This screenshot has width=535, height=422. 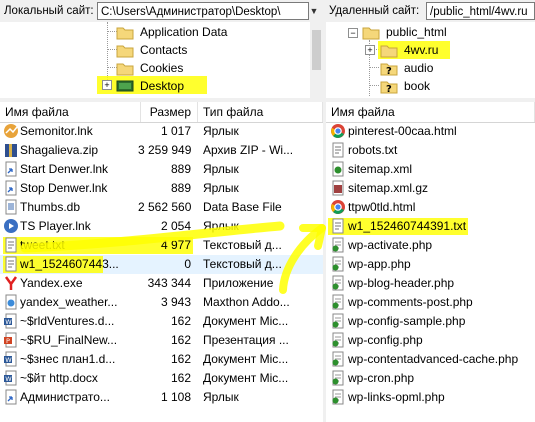 I want to click on remote-directory-tree: − public_html + 4wv.ru ? audio ? book, so click(x=430, y=60).